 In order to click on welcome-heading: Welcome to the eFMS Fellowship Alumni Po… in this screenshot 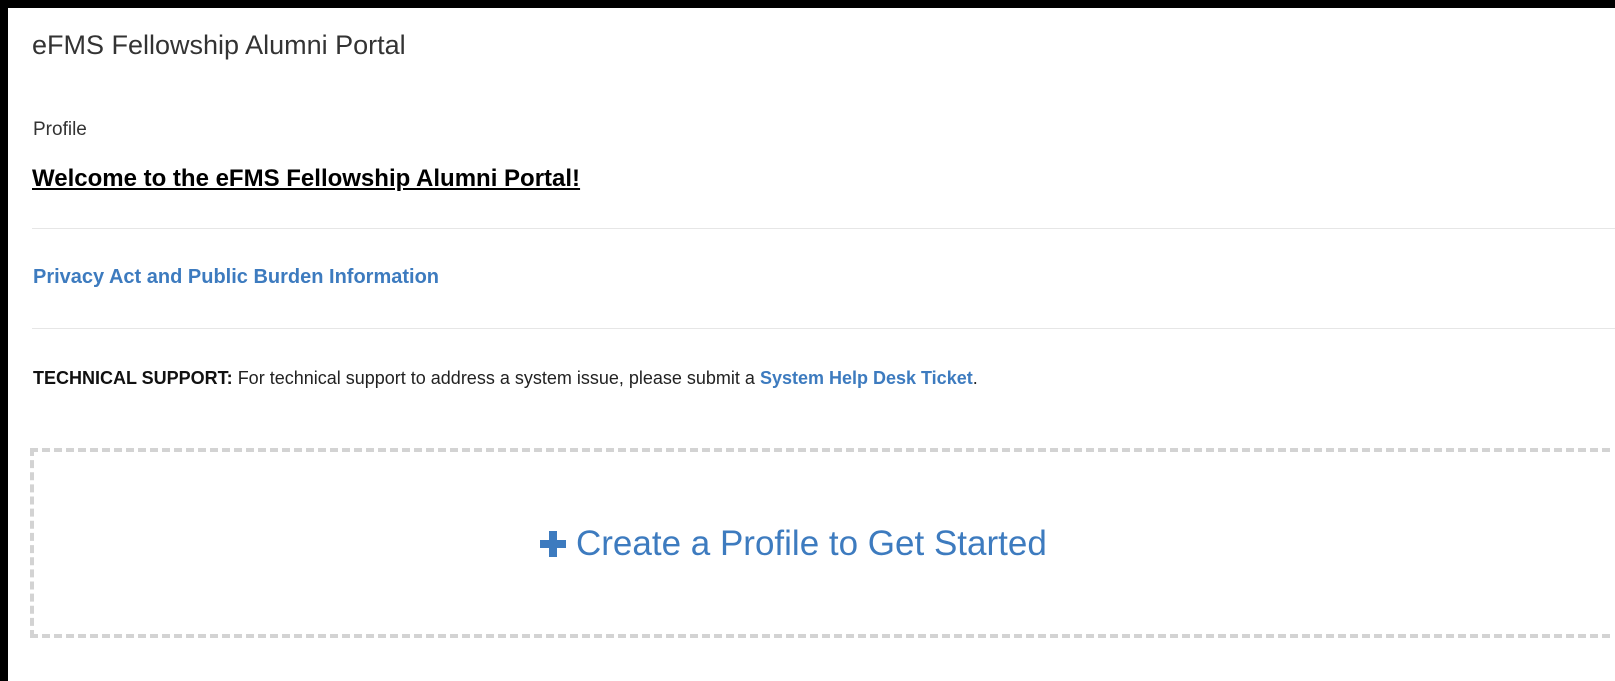, I will do `click(306, 178)`.